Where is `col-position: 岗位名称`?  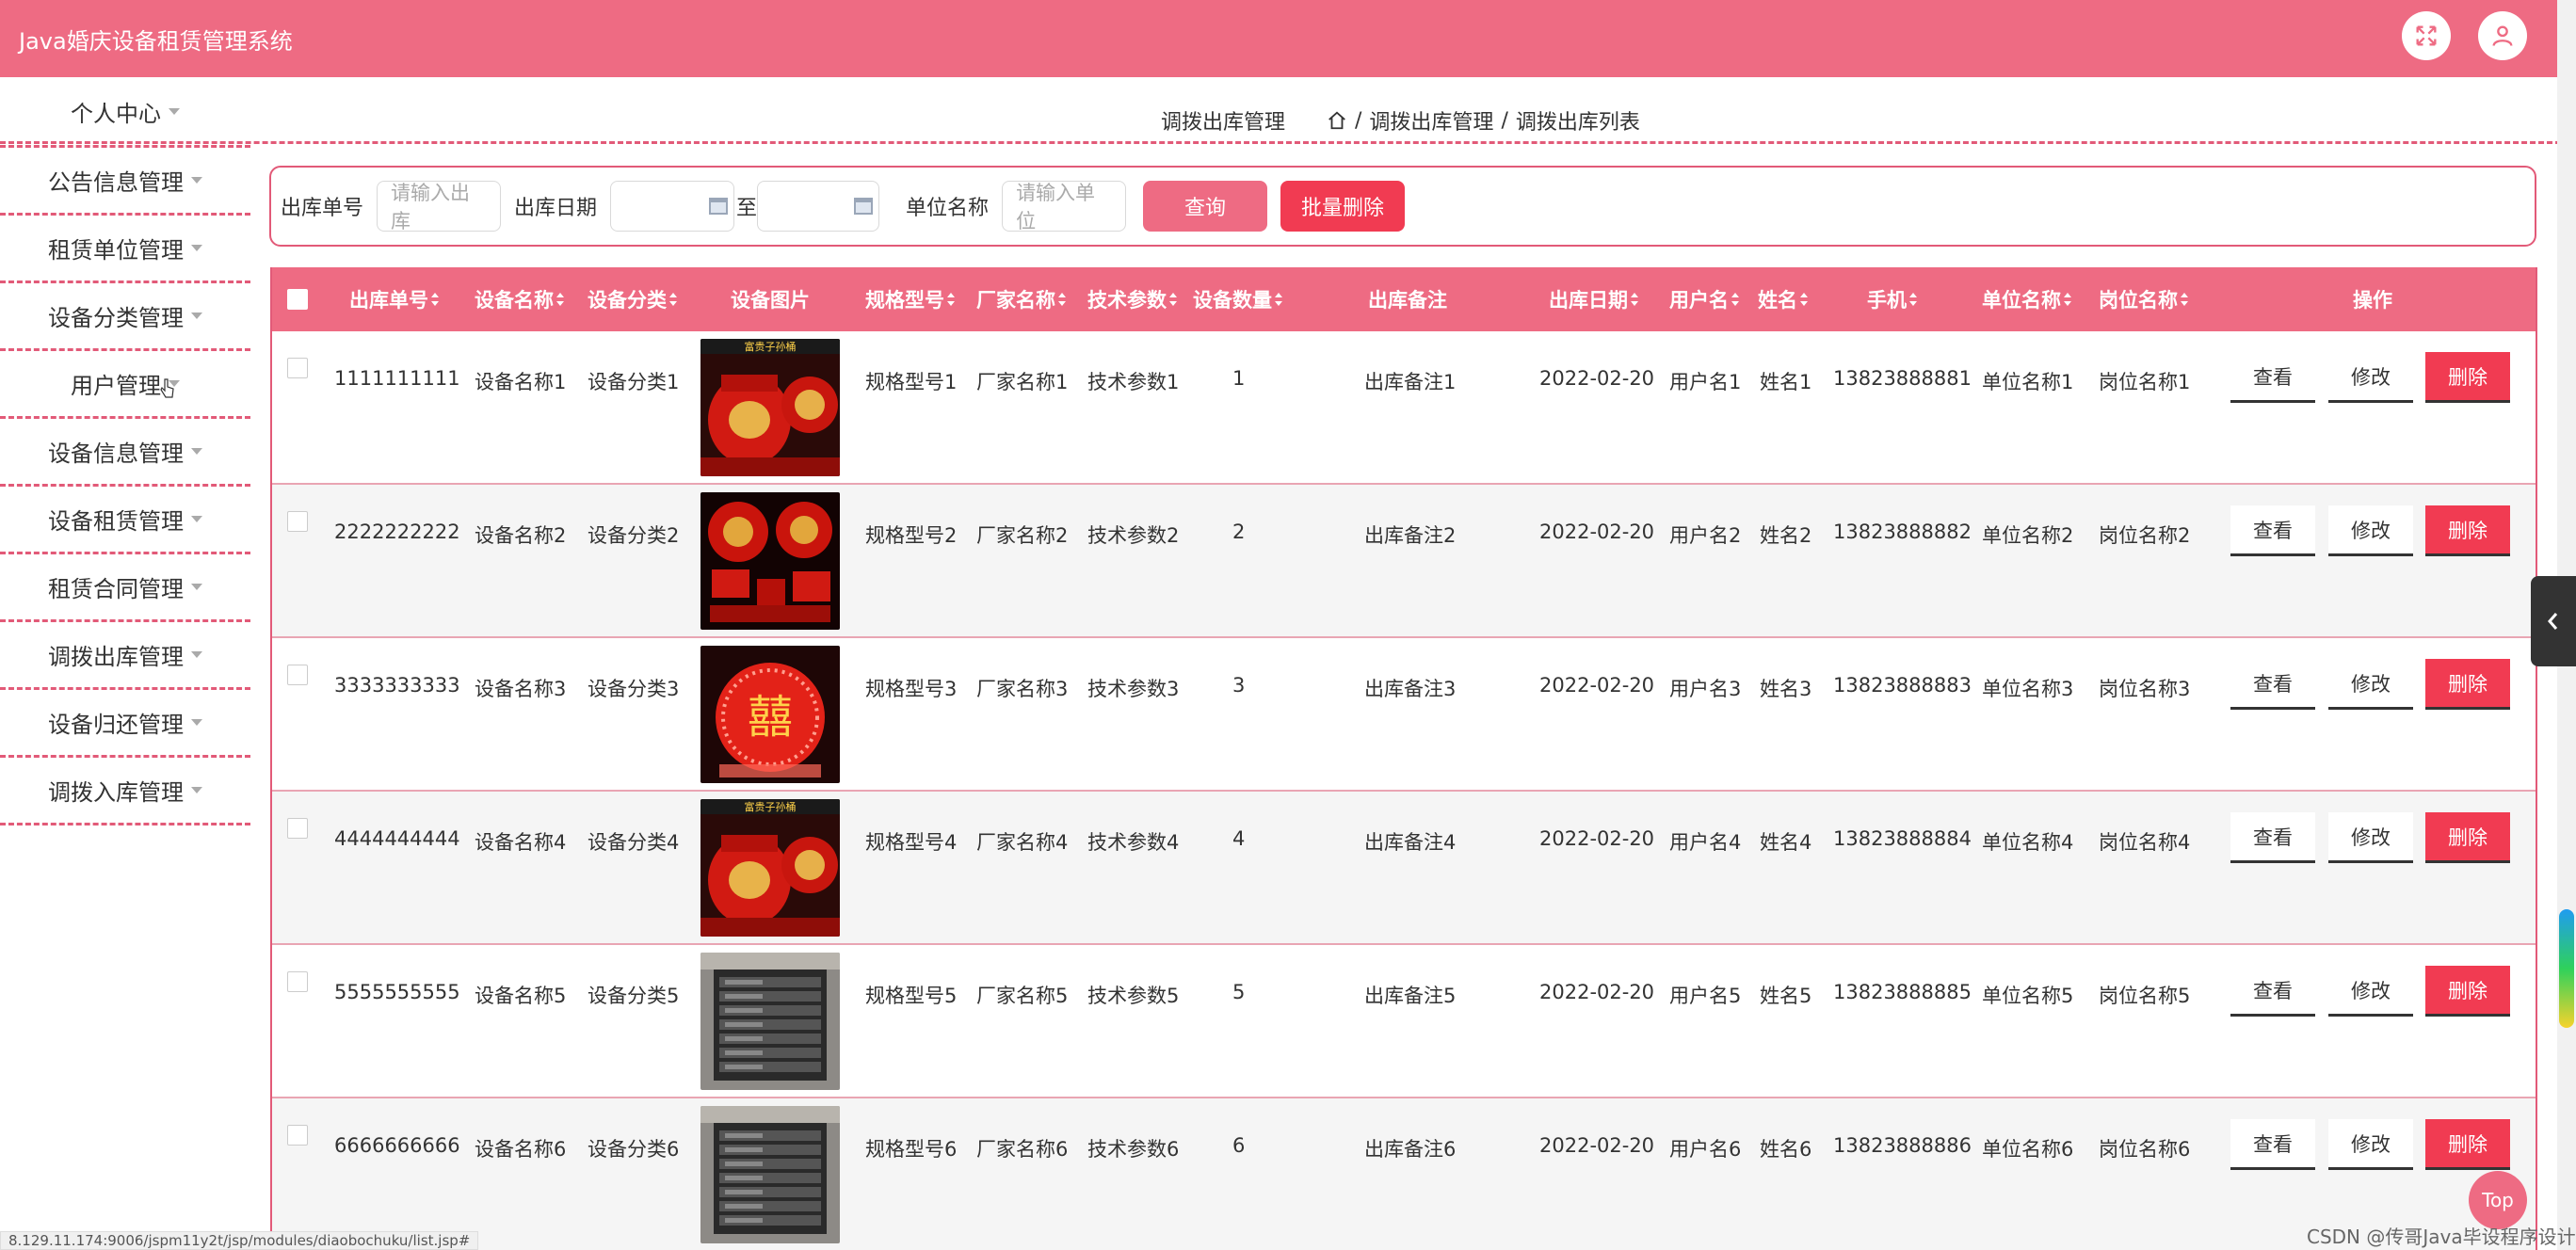 col-position: 岗位名称 is located at coordinates (2143, 299).